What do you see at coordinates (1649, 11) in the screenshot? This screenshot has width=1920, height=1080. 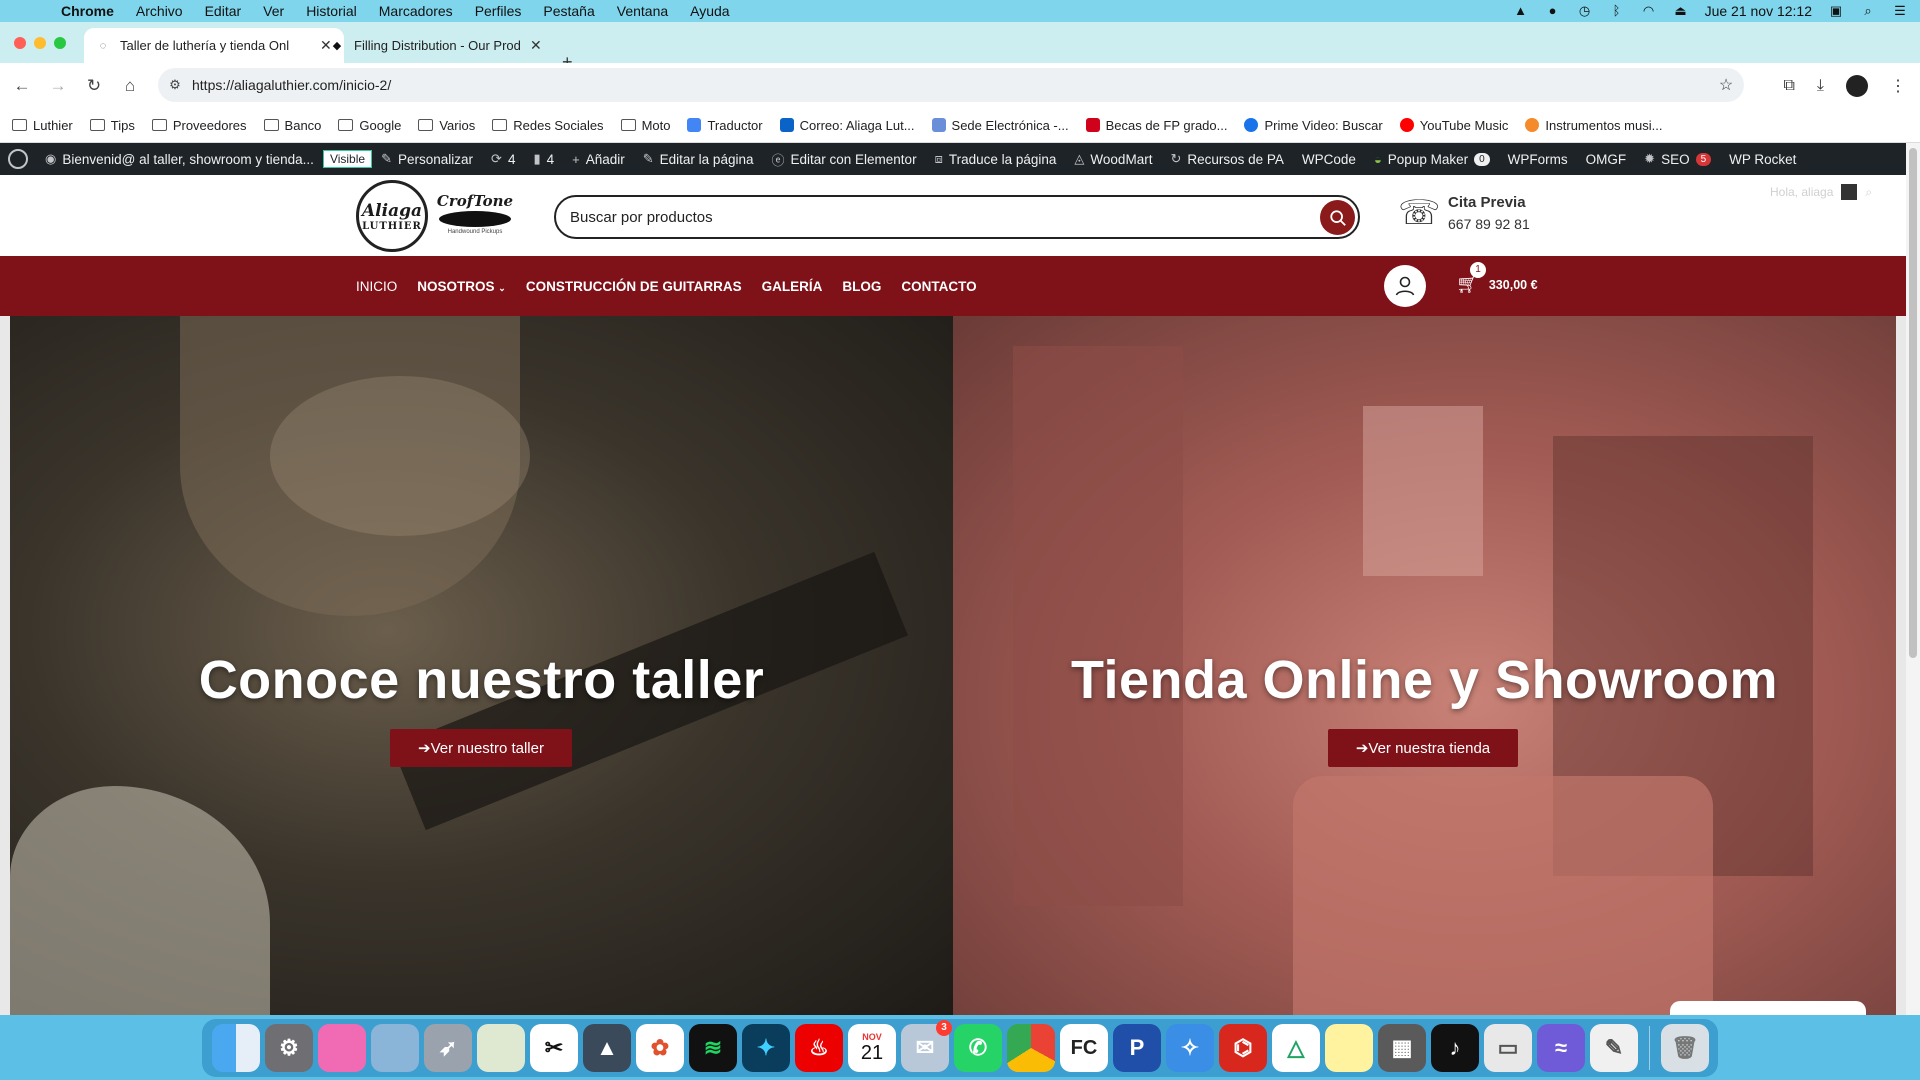 I see `wifi-icon: ◠` at bounding box center [1649, 11].